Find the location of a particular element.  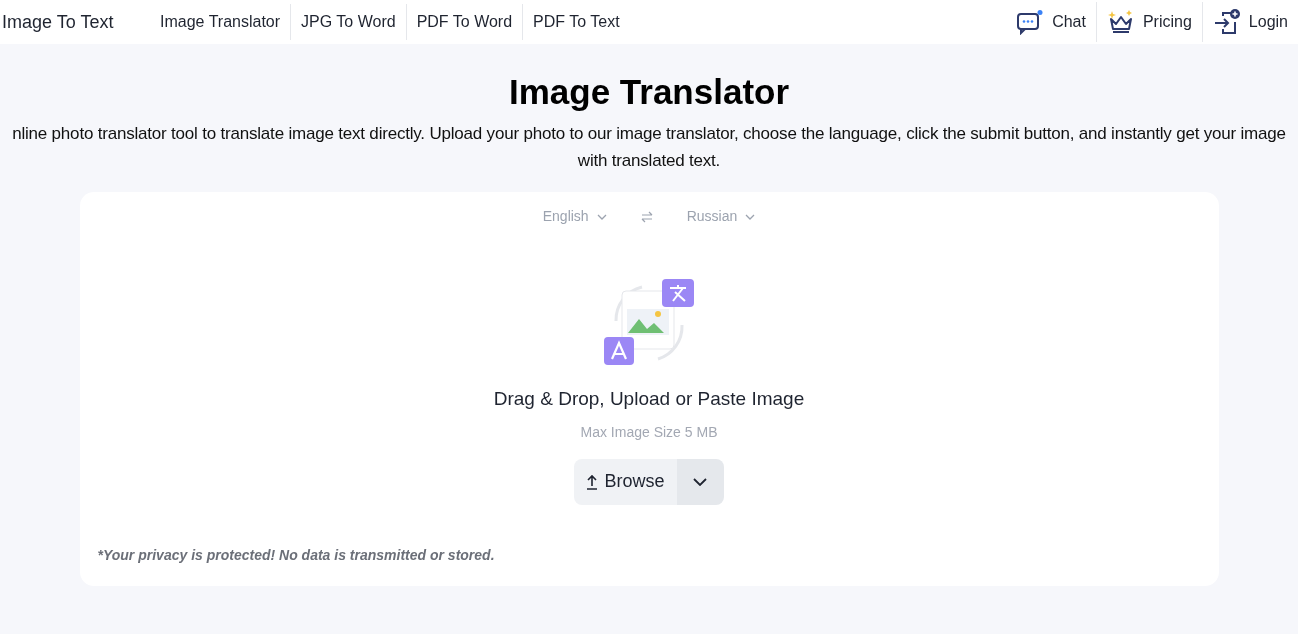

nav-link: PDF To Text is located at coordinates (576, 22).